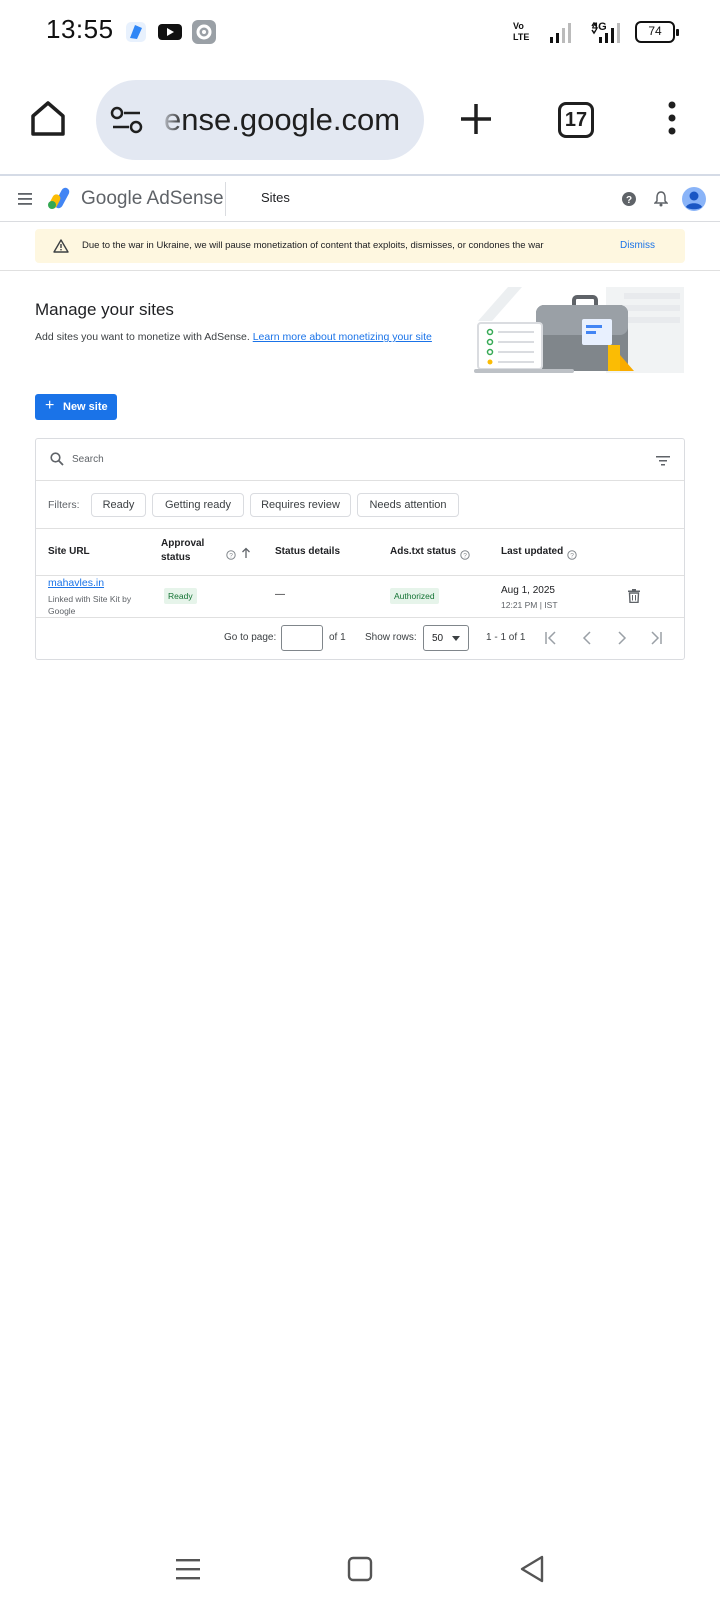 The width and height of the screenshot is (720, 1600). Describe the element at coordinates (580, 331) in the screenshot. I see `sites-illustration` at that location.